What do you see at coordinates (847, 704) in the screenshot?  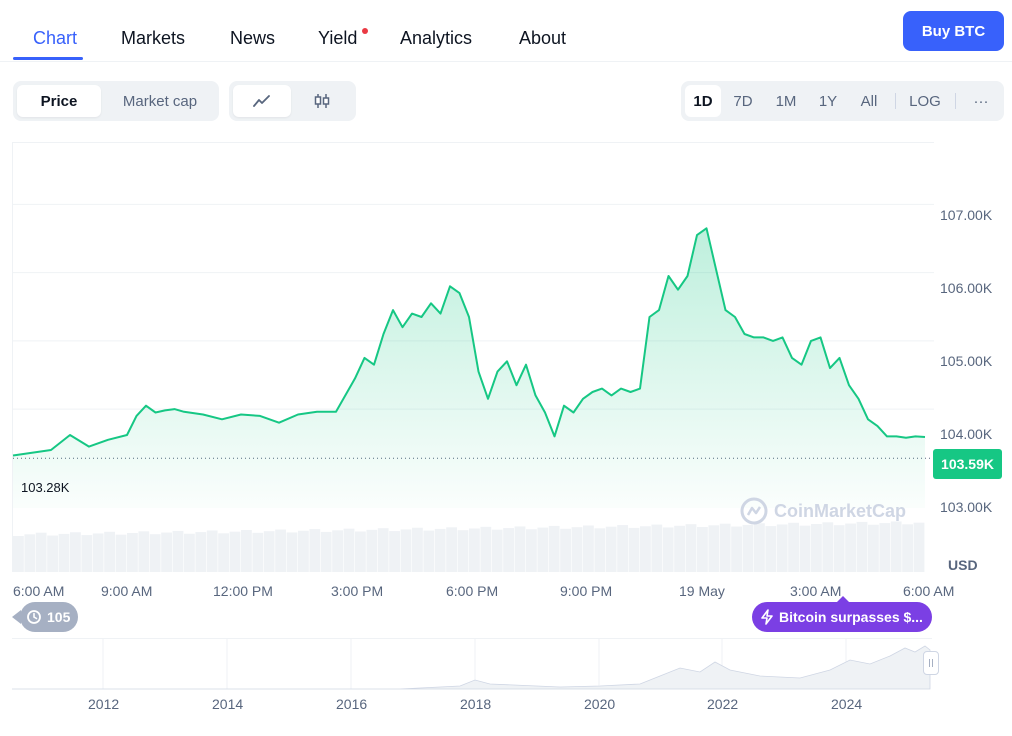 I see `overview-year-label: 2024` at bounding box center [847, 704].